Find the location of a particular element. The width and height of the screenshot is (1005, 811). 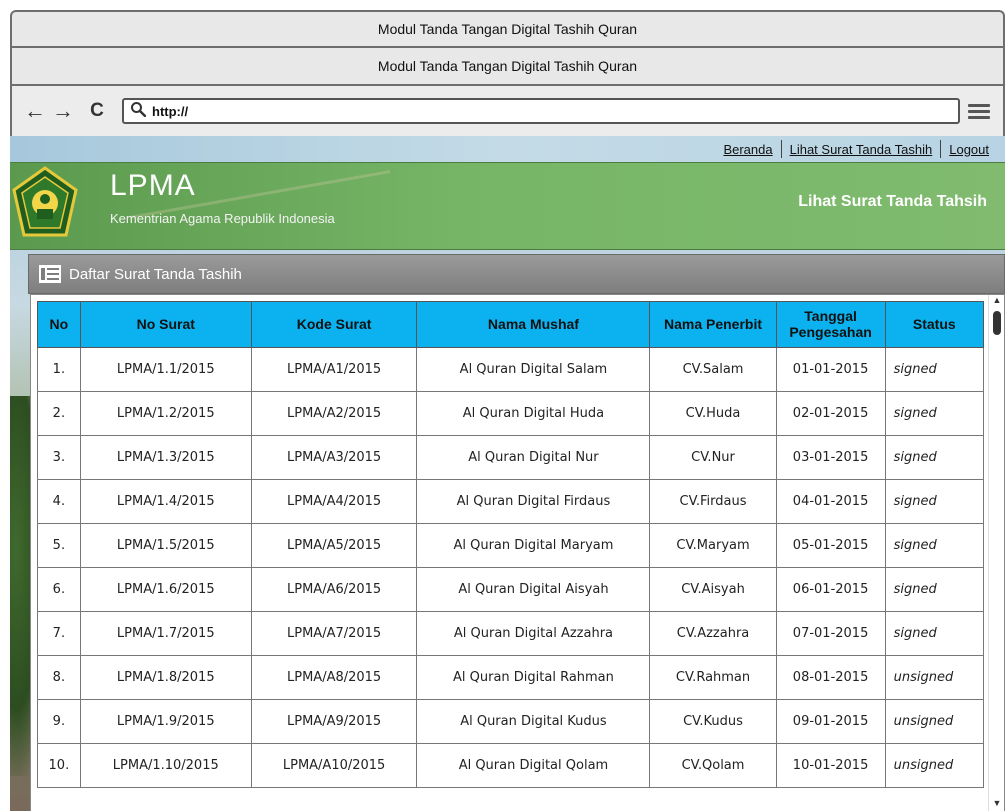

col-tanggal-cell: 04-01-2015 is located at coordinates (830, 501).